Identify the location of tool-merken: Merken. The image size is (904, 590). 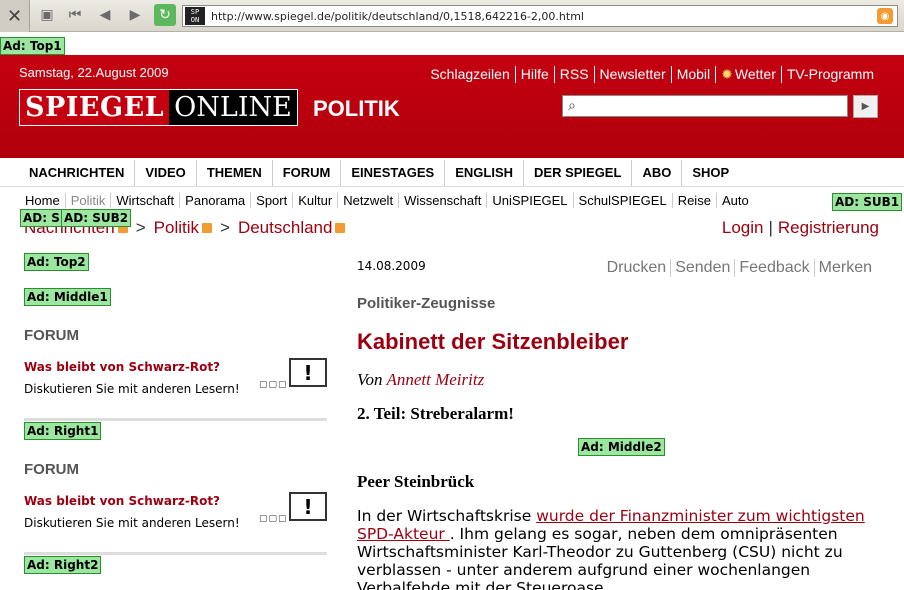
(844, 268).